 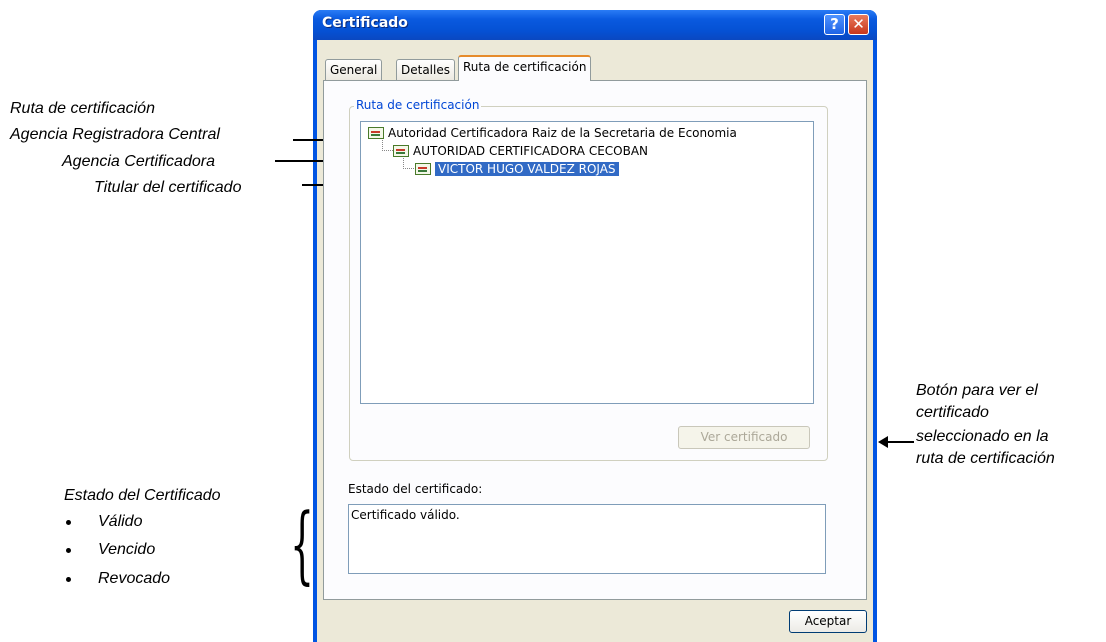 I want to click on annotation-view-button-line4: ruta de certificación, so click(x=985, y=458).